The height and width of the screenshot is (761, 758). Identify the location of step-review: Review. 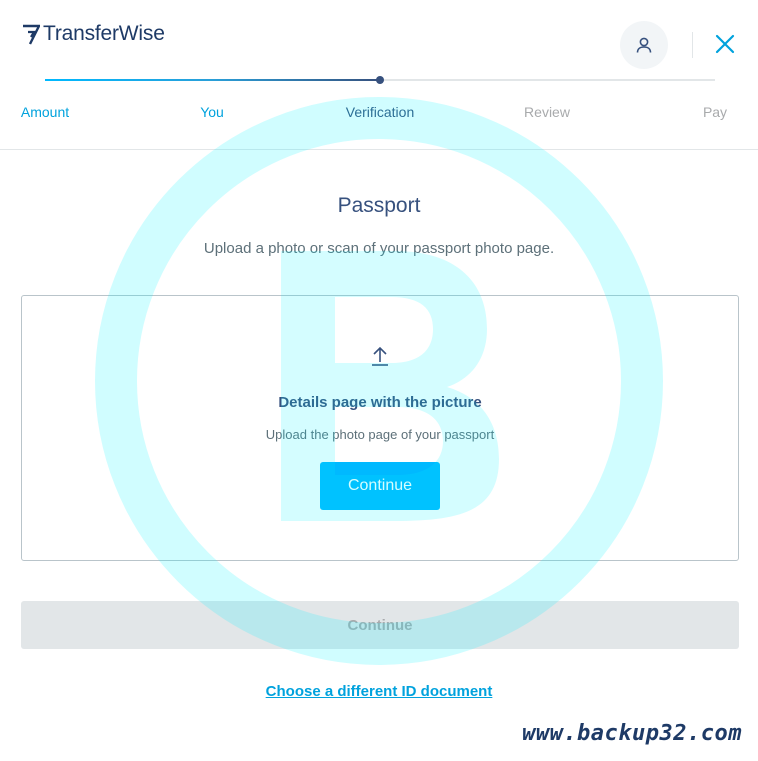
(547, 112).